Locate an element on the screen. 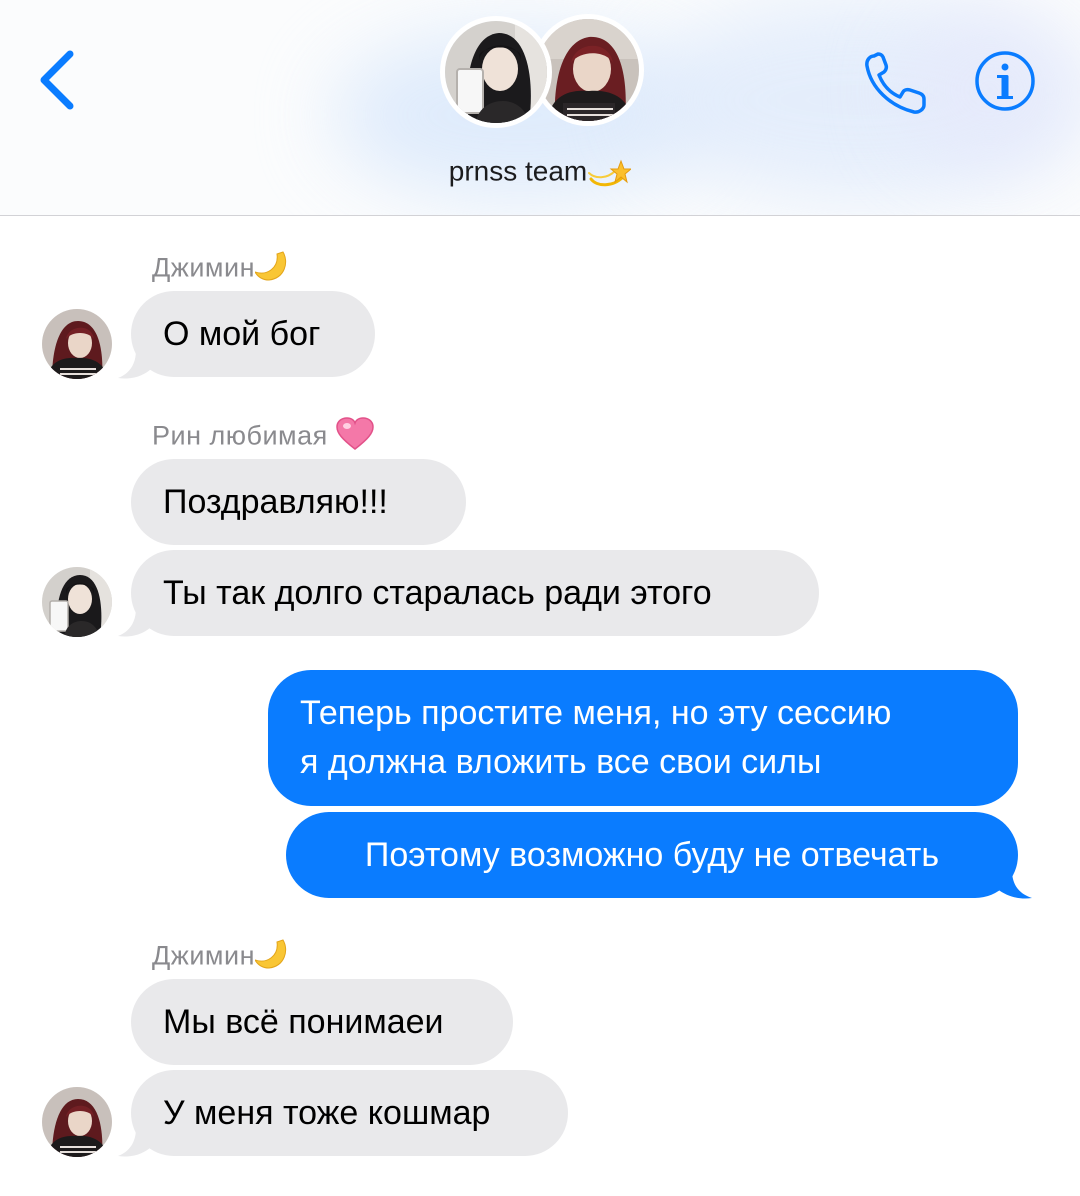 The image size is (1080, 1196). info-icon is located at coordinates (1005, 81).